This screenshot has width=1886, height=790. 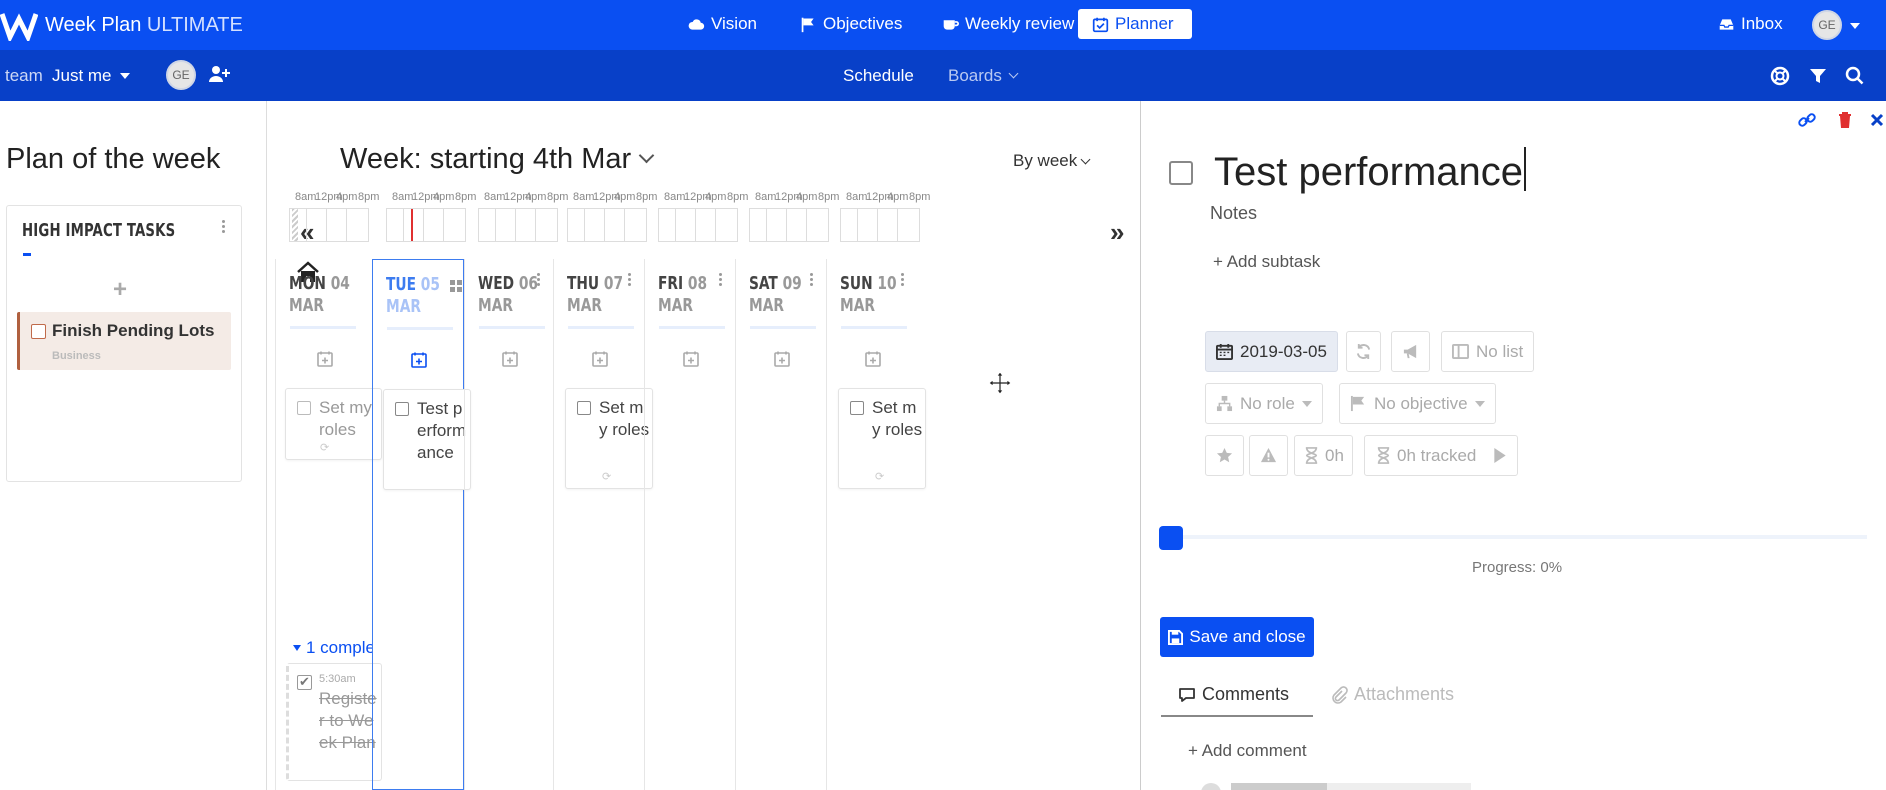 What do you see at coordinates (1818, 76) in the screenshot?
I see `filter-icon` at bounding box center [1818, 76].